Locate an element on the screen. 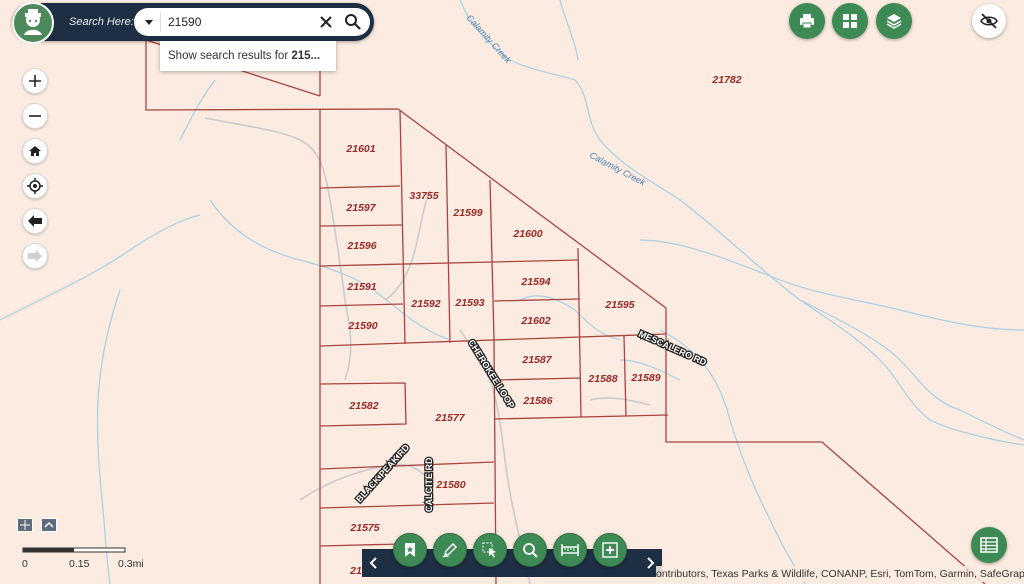 The image size is (1024, 584). search-button is located at coordinates (353, 22).